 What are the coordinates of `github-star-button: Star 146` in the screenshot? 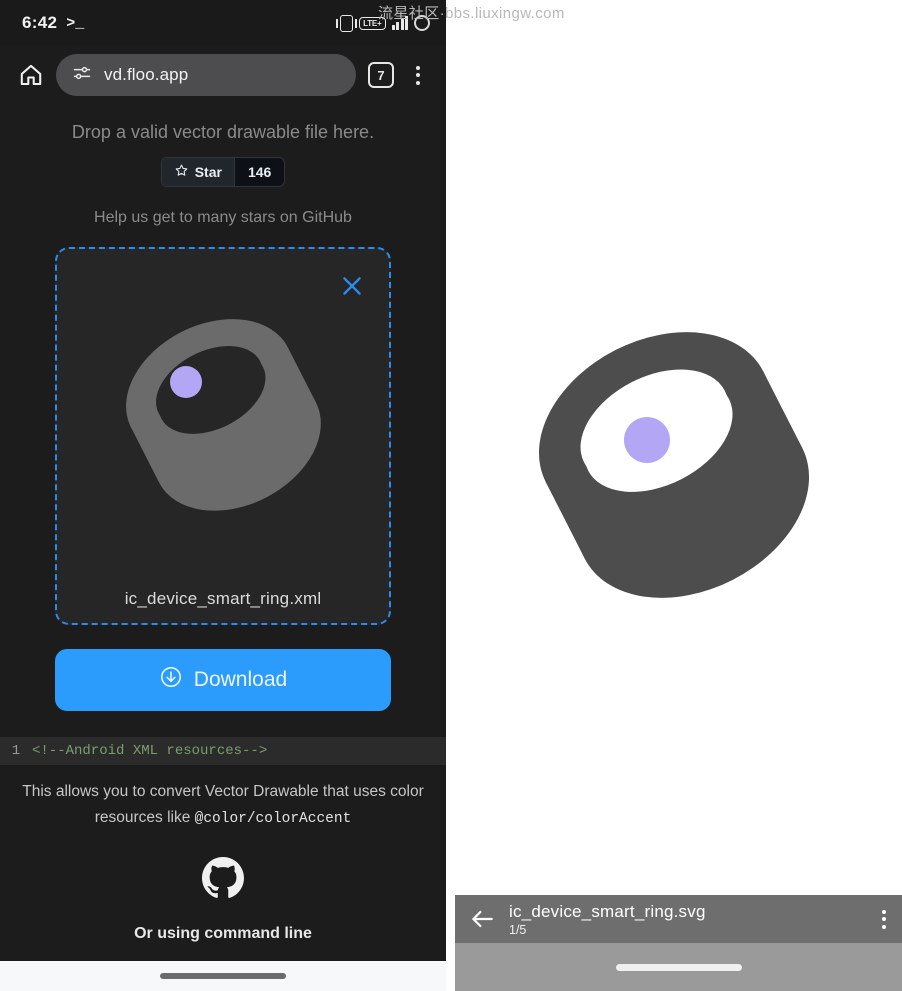 It's located at (223, 172).